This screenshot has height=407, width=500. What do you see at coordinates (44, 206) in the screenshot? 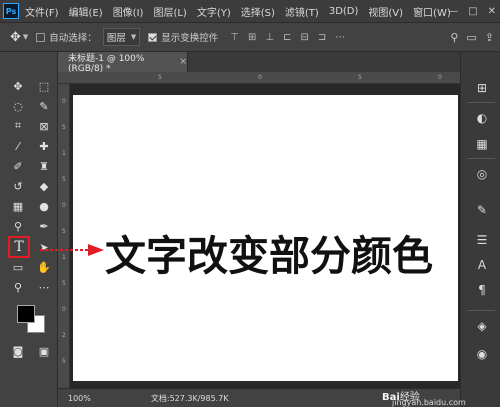
I see `blur-tool-icon: ●` at bounding box center [44, 206].